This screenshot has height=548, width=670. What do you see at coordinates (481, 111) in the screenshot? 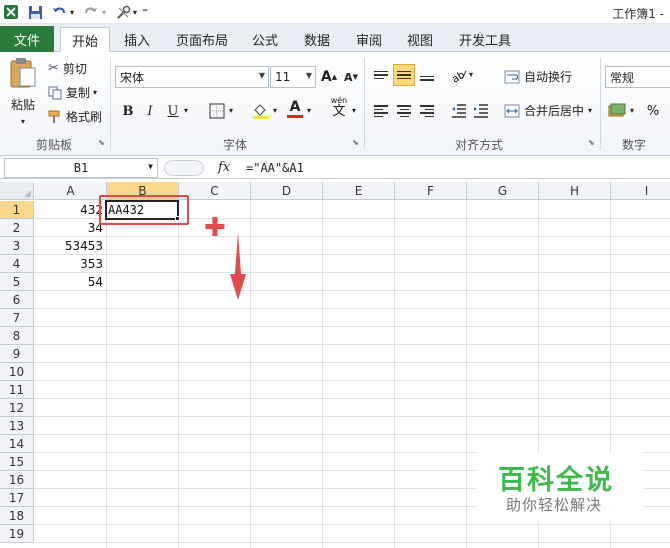
I see `increase-indent-button` at bounding box center [481, 111].